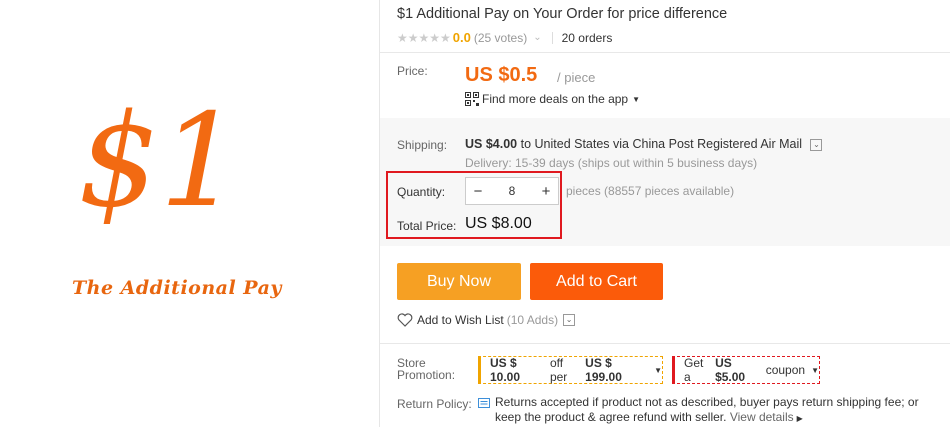  Describe the element at coordinates (532, 320) in the screenshot. I see `wishlist-adds: (10 Adds)` at that location.